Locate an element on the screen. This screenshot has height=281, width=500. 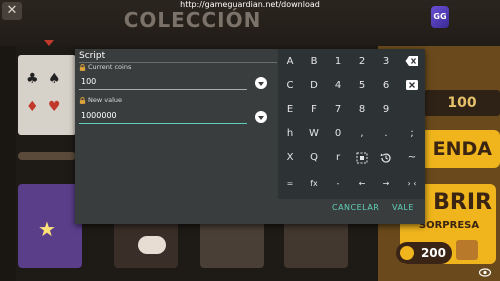
key-7: 7 is located at coordinates (338, 110).